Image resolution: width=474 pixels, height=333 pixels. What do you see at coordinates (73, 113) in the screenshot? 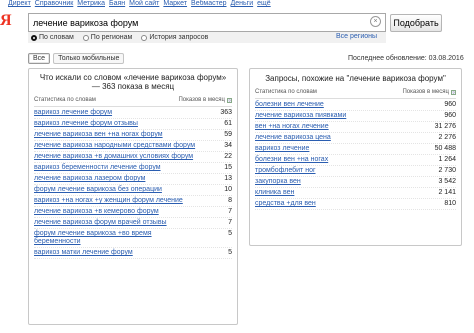
I see `query-link: варикоз лечение форум` at bounding box center [73, 113].